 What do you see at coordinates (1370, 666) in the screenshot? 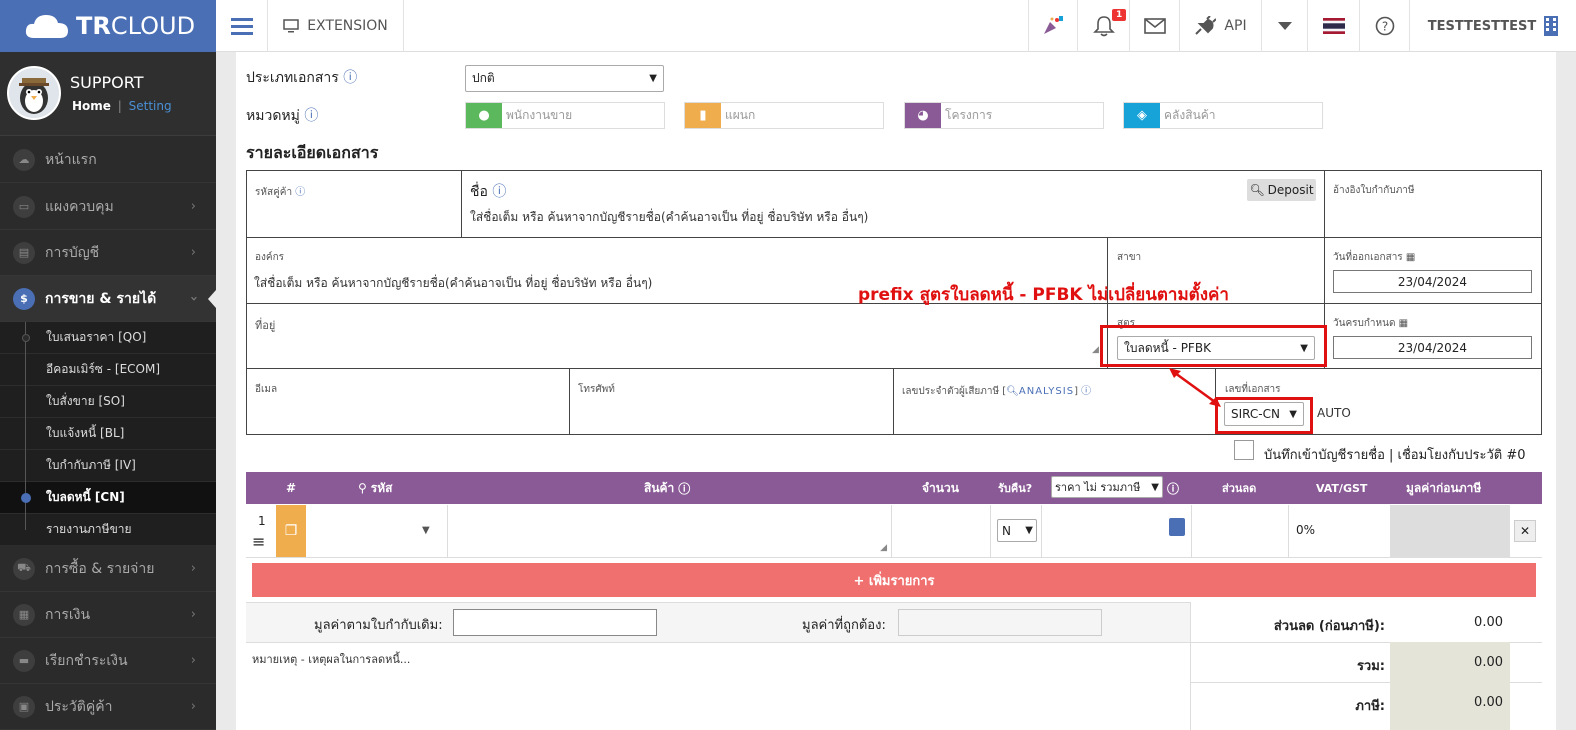
I see `total-label: รวม:` at bounding box center [1370, 666].